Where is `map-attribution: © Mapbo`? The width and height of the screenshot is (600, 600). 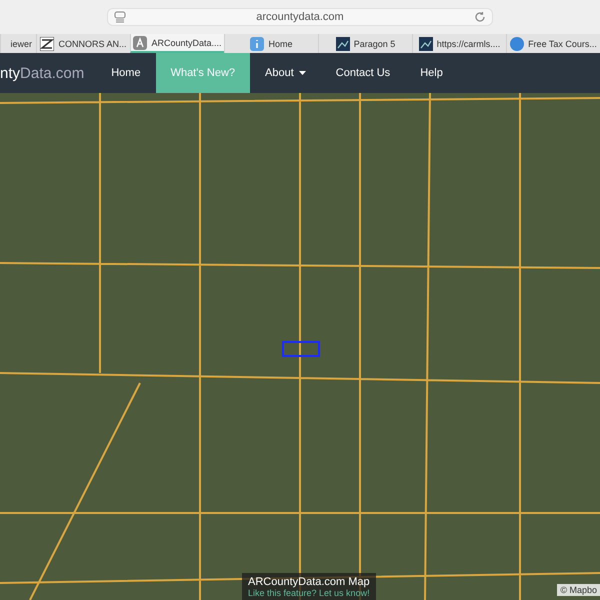 map-attribution: © Mapbo is located at coordinates (578, 590).